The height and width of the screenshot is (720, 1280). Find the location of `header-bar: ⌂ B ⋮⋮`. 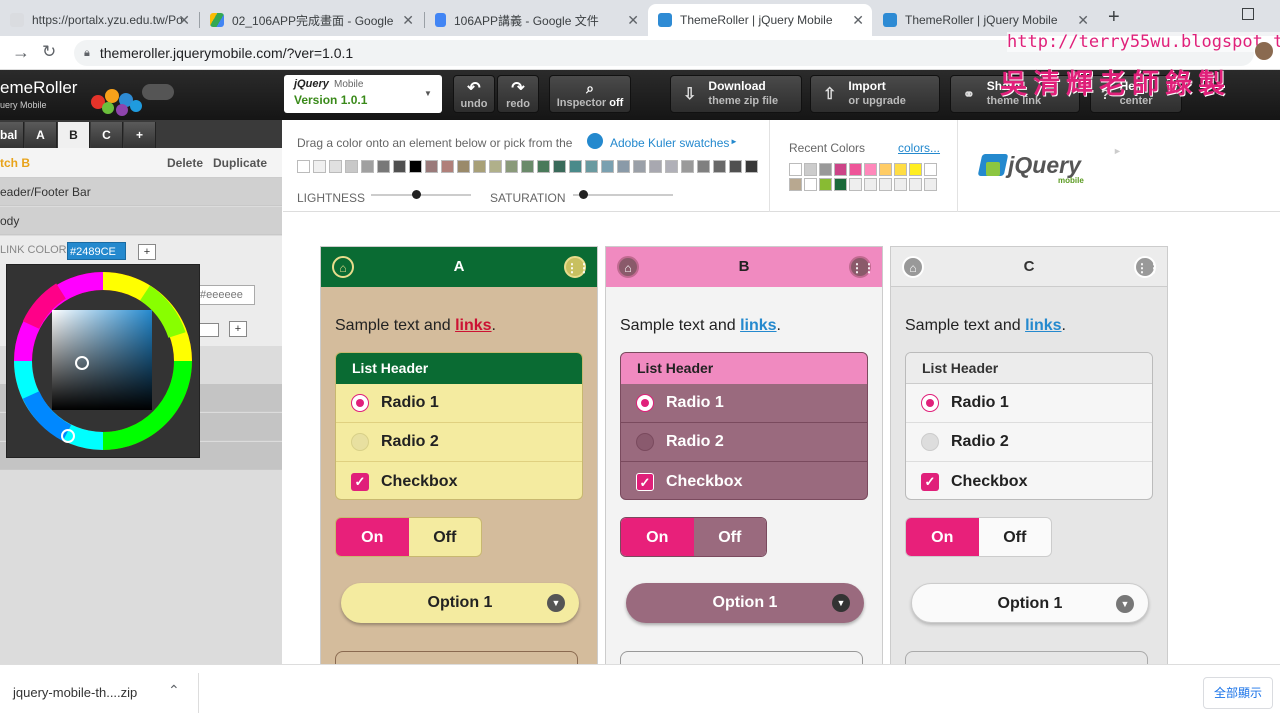

header-bar: ⌂ B ⋮⋮ is located at coordinates (744, 267).